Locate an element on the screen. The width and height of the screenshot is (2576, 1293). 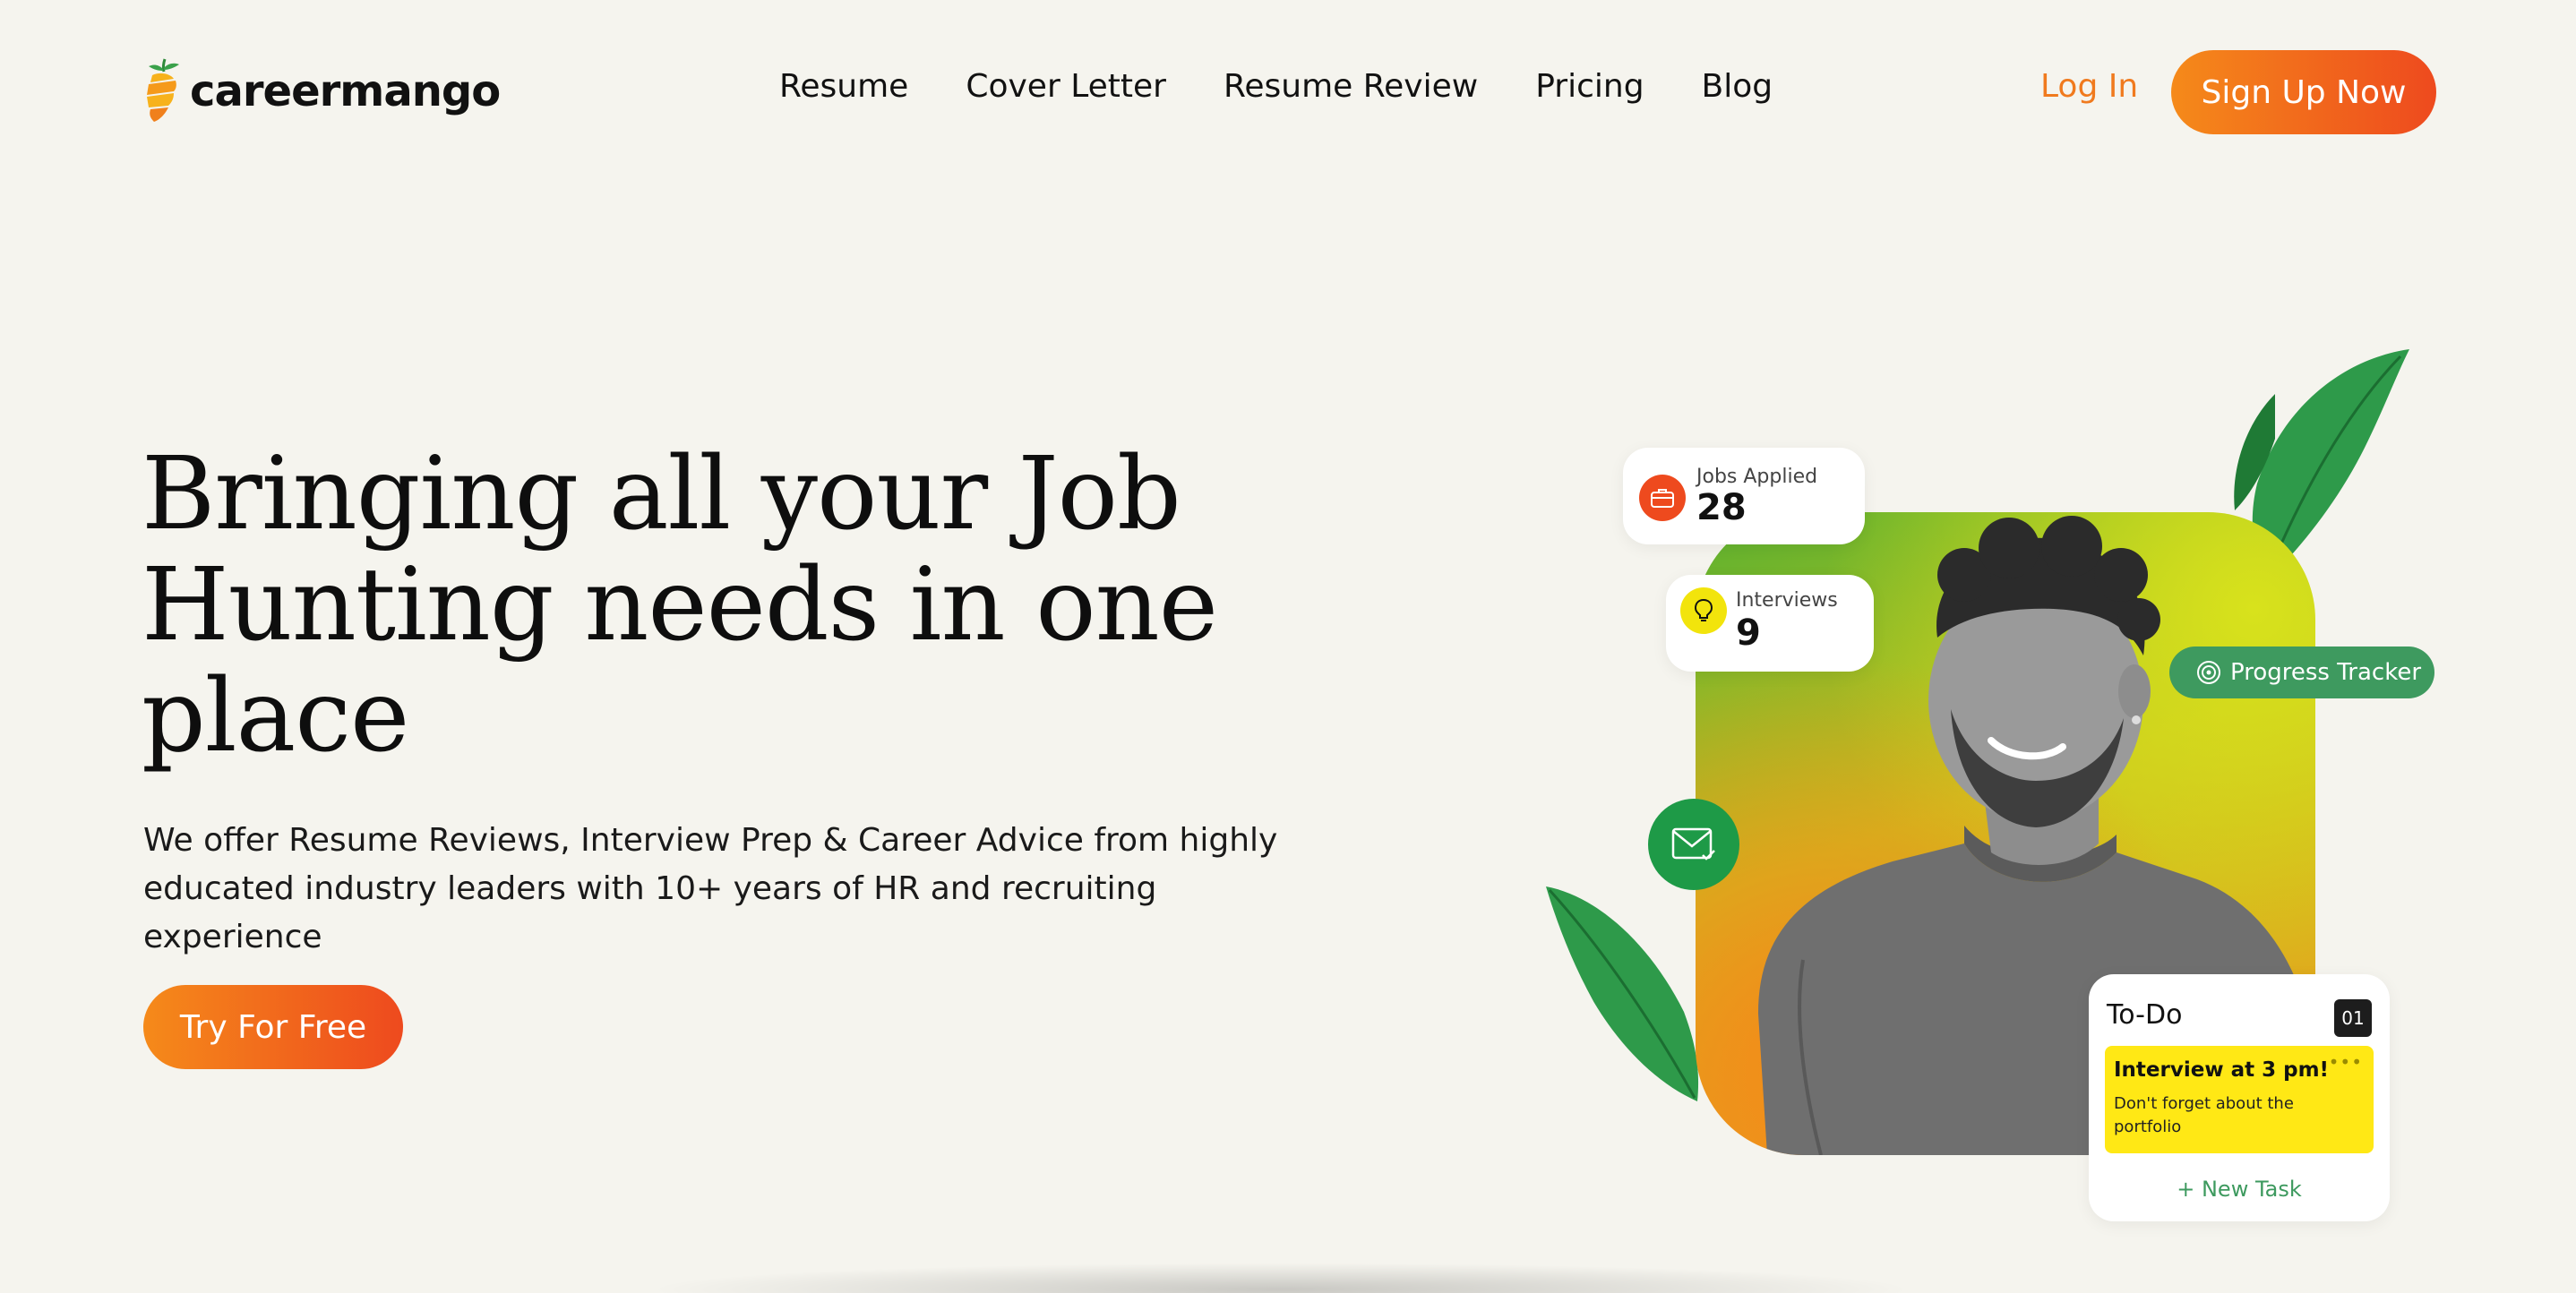
todo-title: To-Do is located at coordinates (2145, 1015).